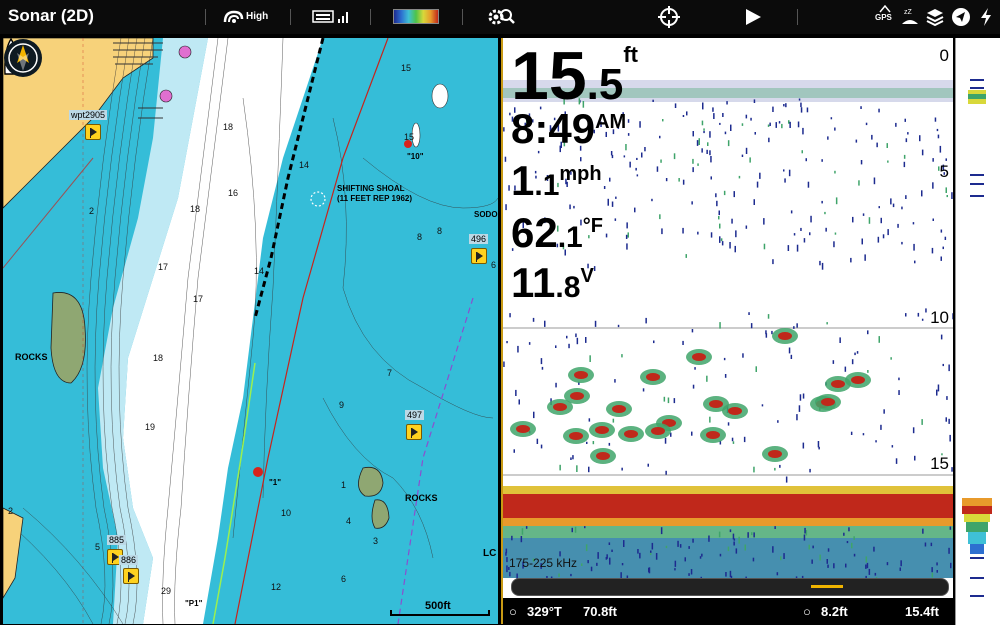 This screenshot has width=1000, height=625. What do you see at coordinates (51, 15) in the screenshot?
I see `app-title: Sonar (2D)` at bounding box center [51, 15].